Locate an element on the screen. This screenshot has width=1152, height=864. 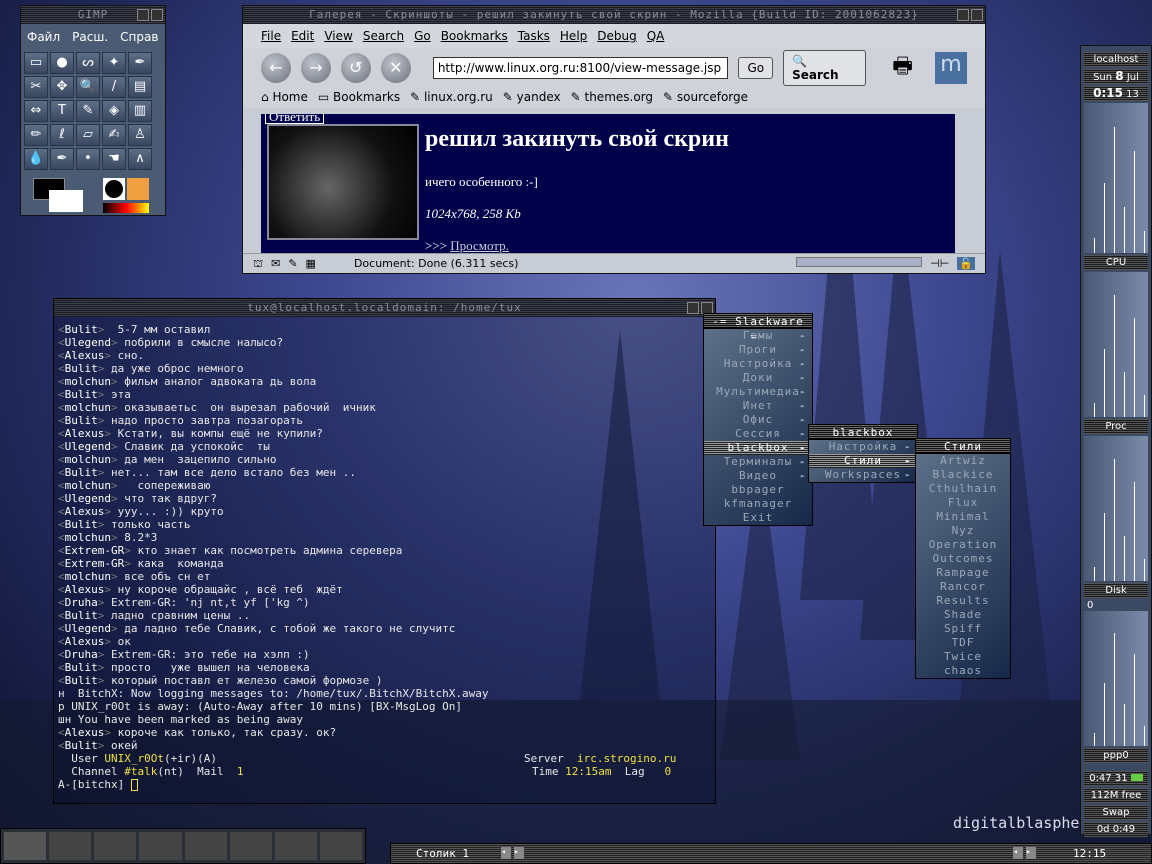
menu-item: Инет ► is located at coordinates (758, 406).